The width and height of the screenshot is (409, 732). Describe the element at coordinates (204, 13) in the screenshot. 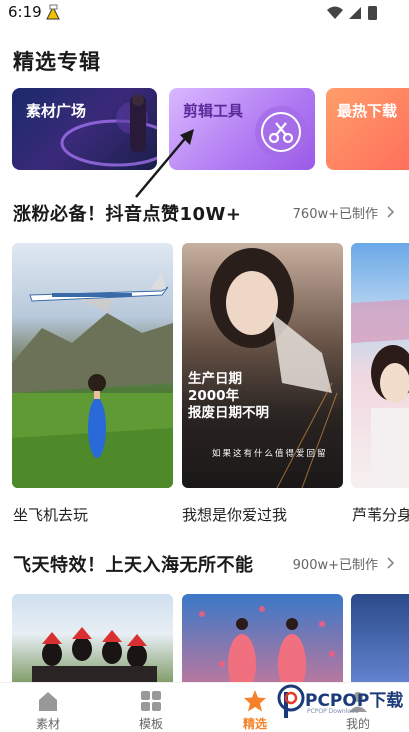

I see `status-bar: 6:19` at that location.